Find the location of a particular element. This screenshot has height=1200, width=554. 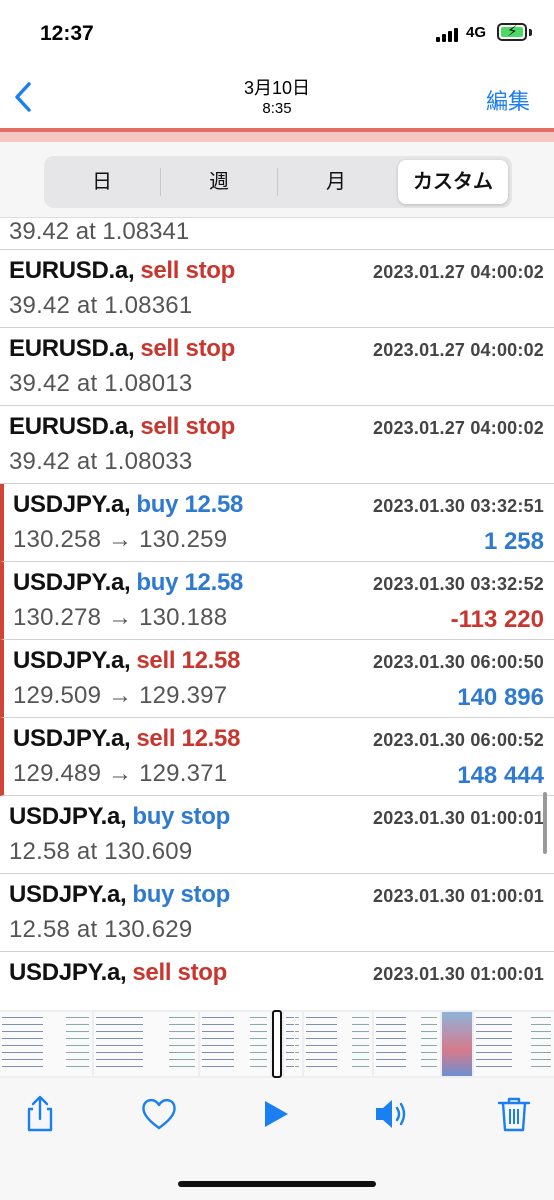

table-row: USDJPY.a, sell stop 2023.01.30 01:00:01 is located at coordinates (277, 980).